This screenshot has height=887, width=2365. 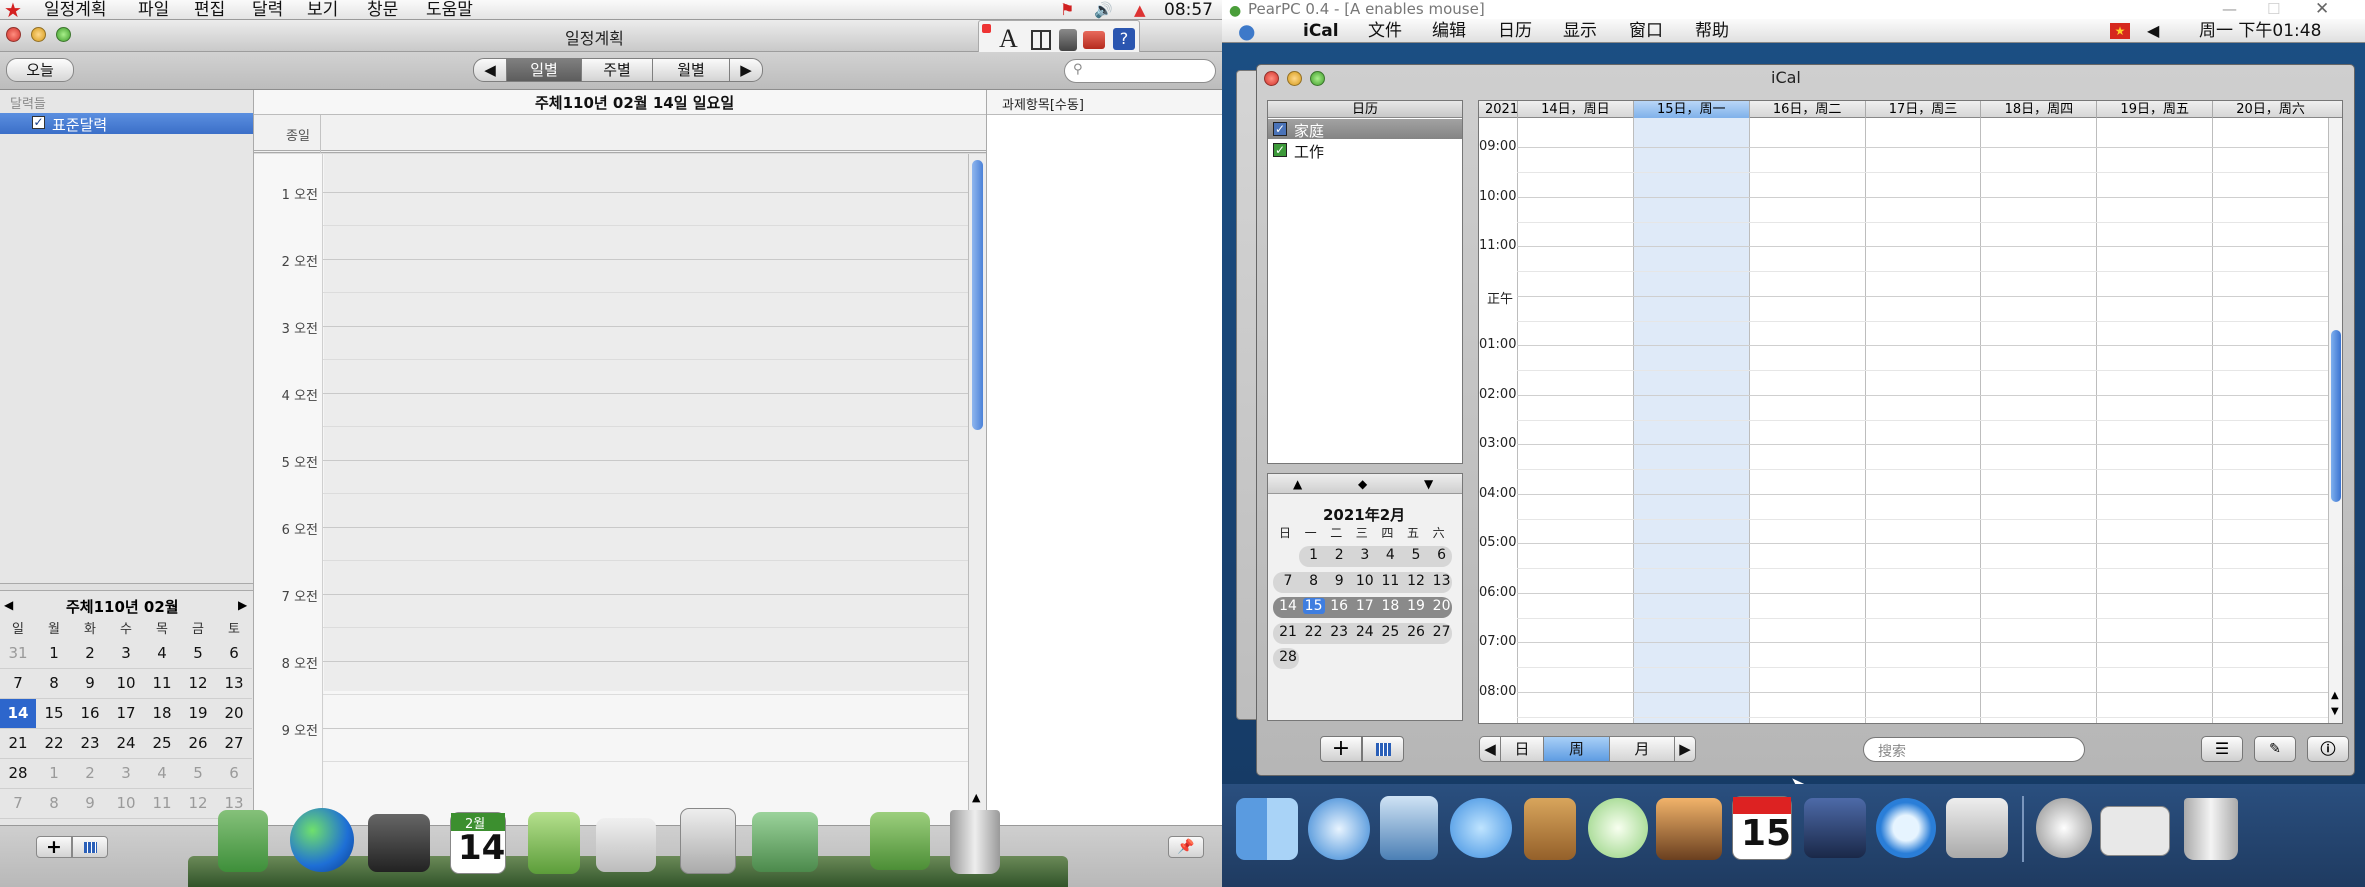 What do you see at coordinates (234, 713) in the screenshot?
I see `mini-day: 20` at bounding box center [234, 713].